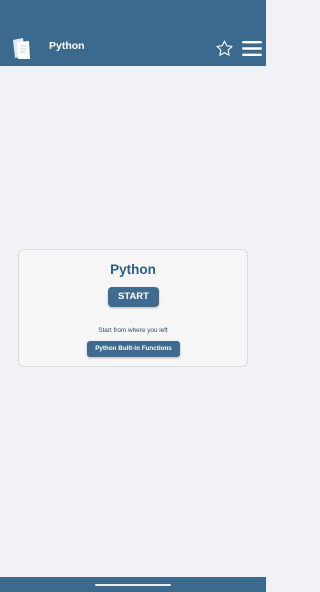  What do you see at coordinates (133, 269) in the screenshot?
I see `course-title: Python` at bounding box center [133, 269].